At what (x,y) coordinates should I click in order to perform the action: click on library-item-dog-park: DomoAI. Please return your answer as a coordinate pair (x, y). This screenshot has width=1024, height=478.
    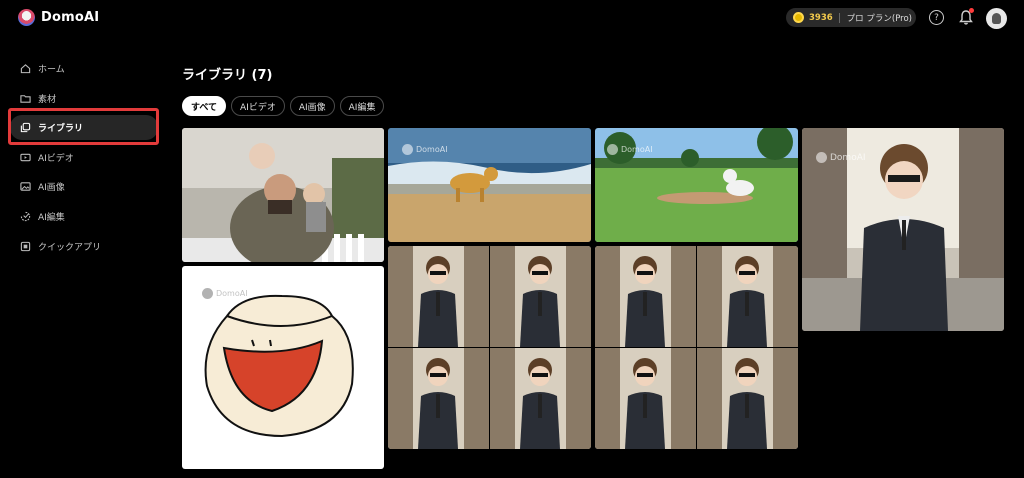
    Looking at the image, I should click on (696, 185).